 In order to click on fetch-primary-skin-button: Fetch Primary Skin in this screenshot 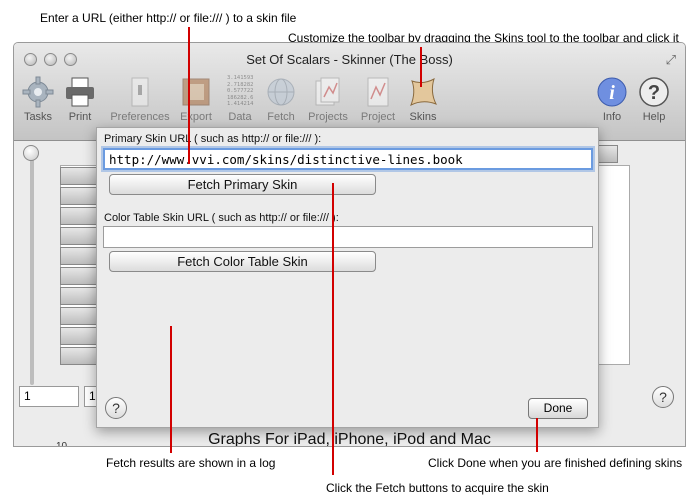, I will do `click(242, 184)`.